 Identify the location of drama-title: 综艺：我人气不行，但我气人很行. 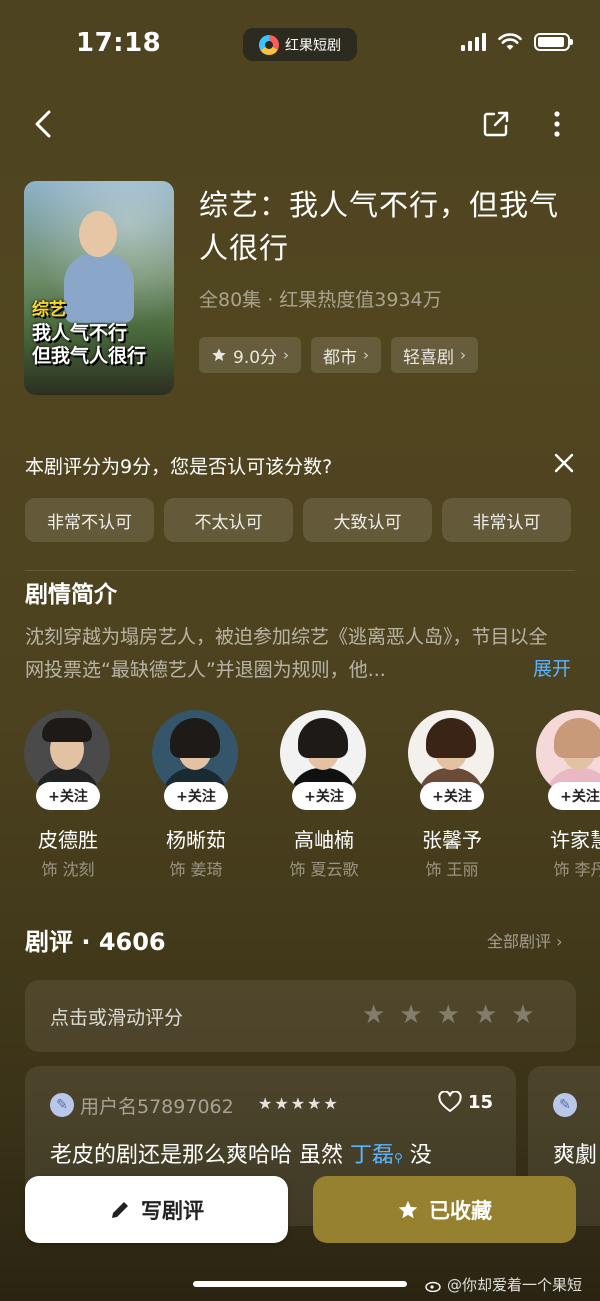
(379, 226).